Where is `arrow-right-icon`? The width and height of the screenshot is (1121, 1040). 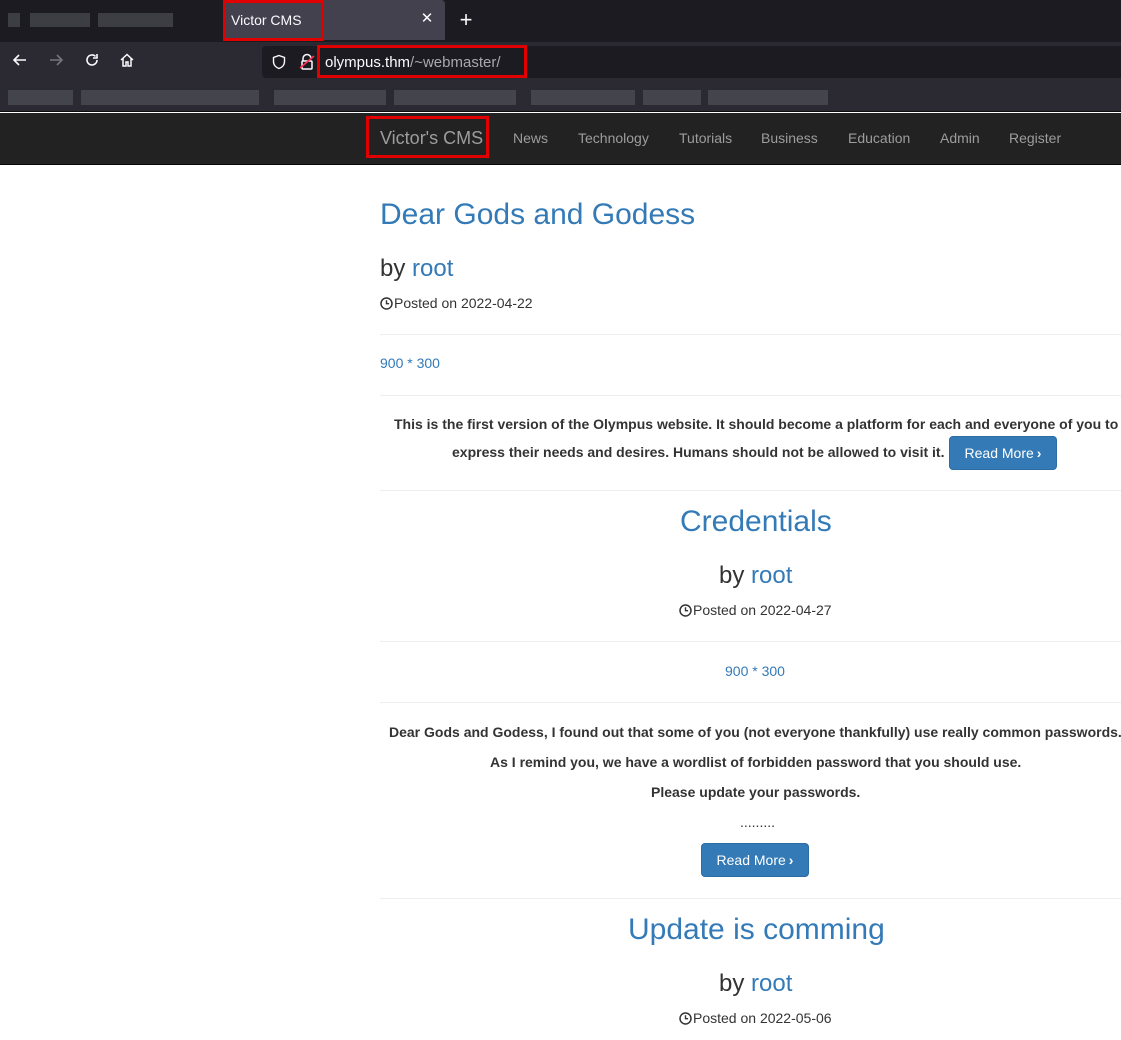
arrow-right-icon is located at coordinates (56, 62).